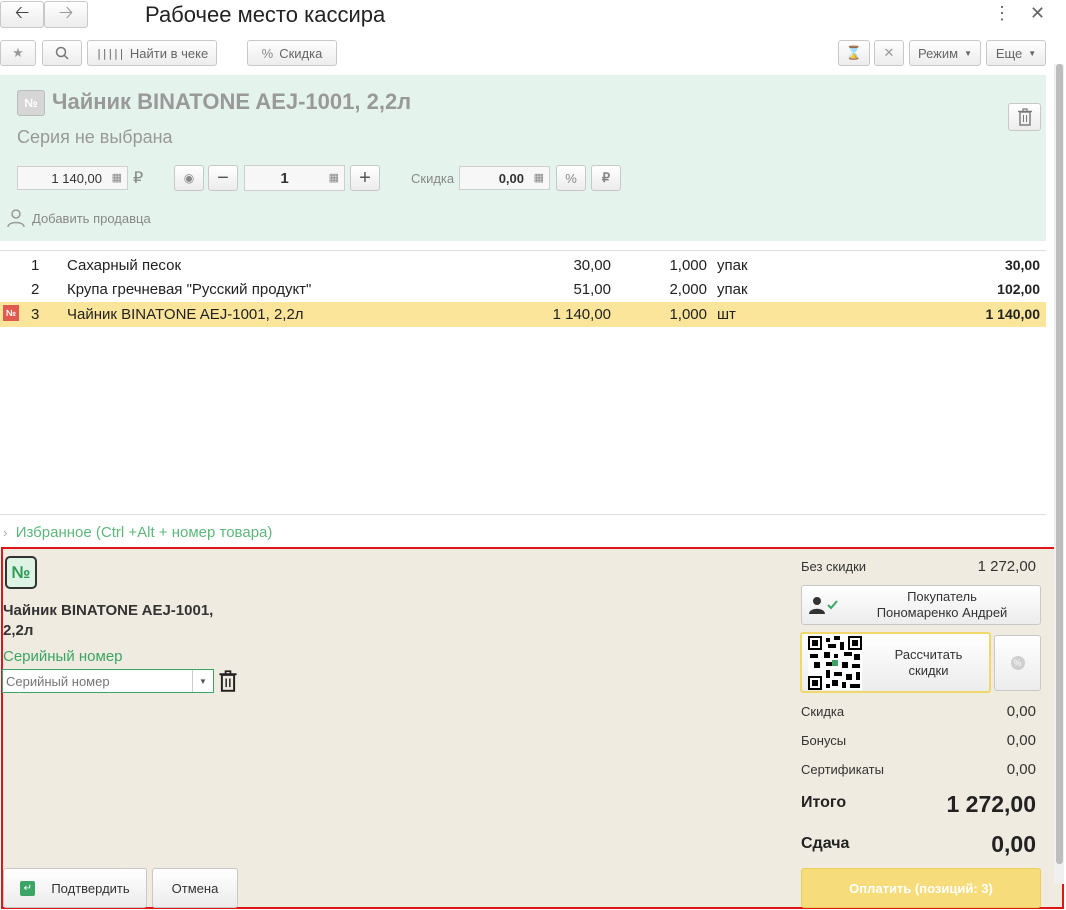 Image resolution: width=1066 pixels, height=910 pixels. What do you see at coordinates (1002, 13) in the screenshot?
I see `kebab-menu-icon: ⋮` at bounding box center [1002, 13].